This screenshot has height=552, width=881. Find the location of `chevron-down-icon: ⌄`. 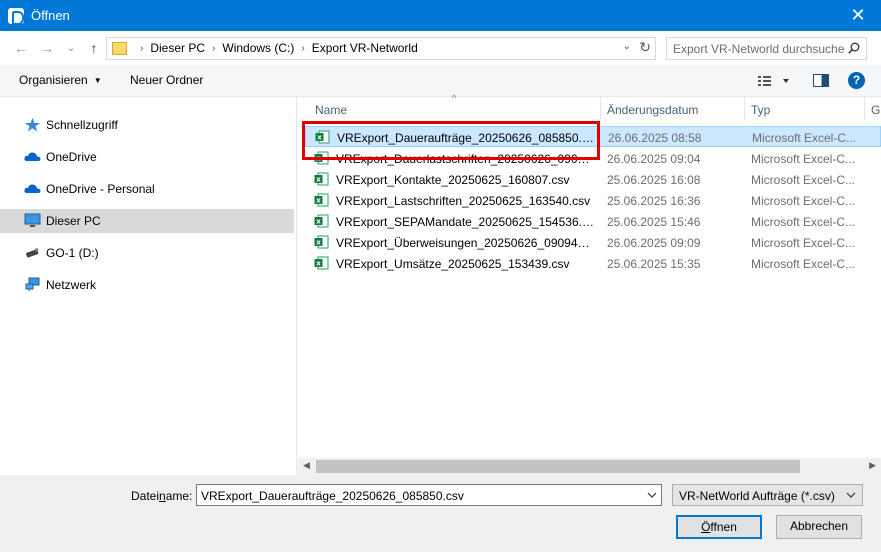

chevron-down-icon: ⌄ is located at coordinates (71, 48).